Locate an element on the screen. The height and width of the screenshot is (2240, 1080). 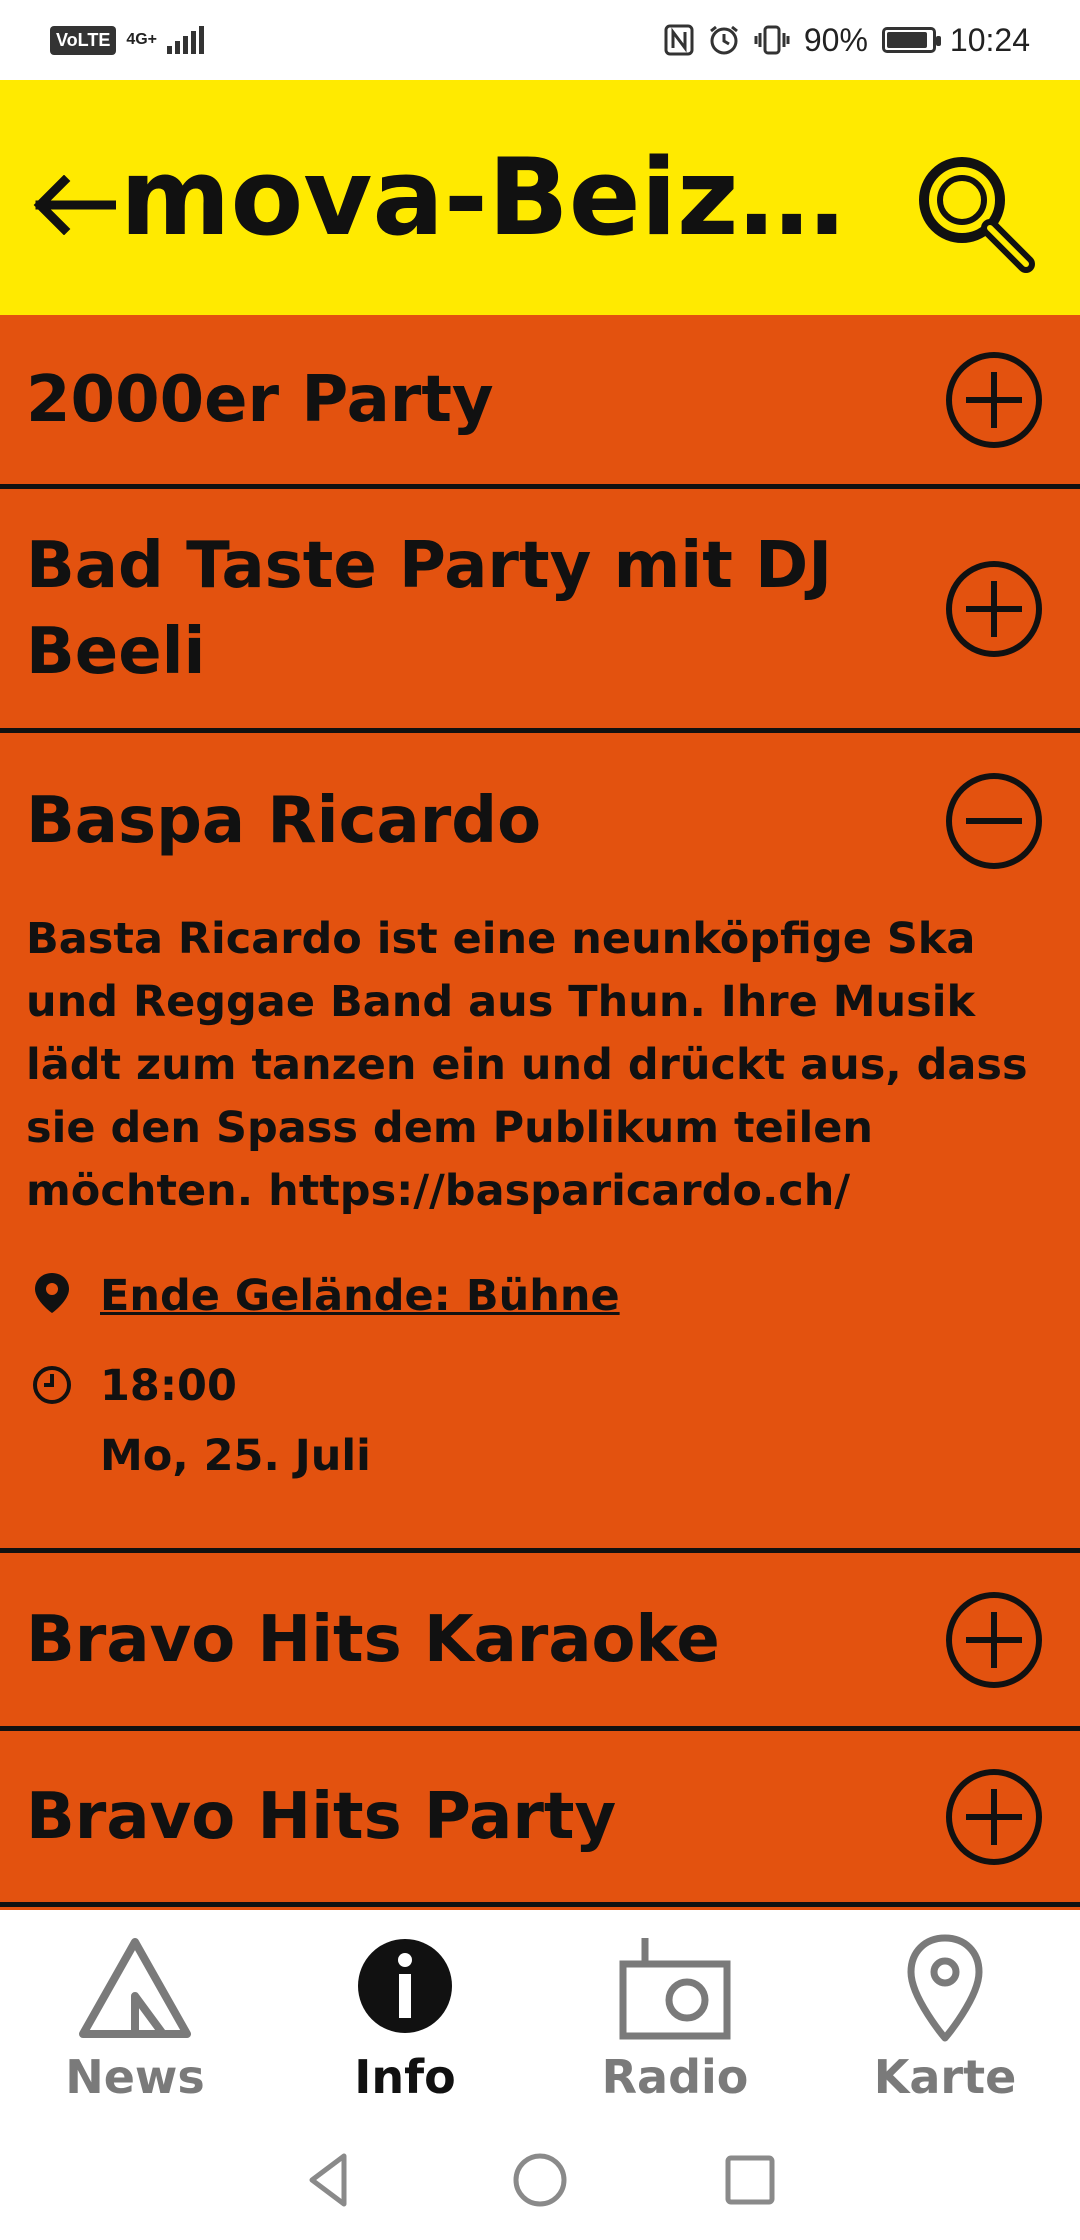
battery-percent: 90% is located at coordinates (835, 39).